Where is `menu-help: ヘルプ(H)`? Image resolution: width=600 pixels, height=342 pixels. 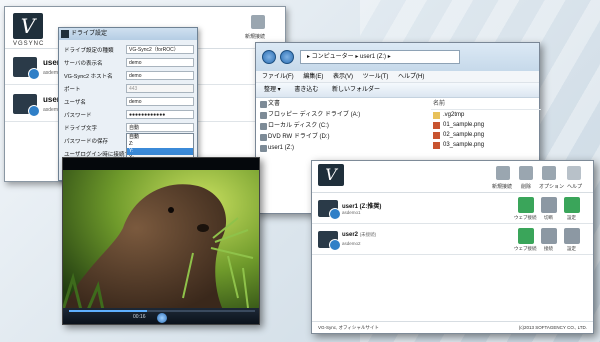
menu-help: ヘルプ(H) is located at coordinates (411, 77).